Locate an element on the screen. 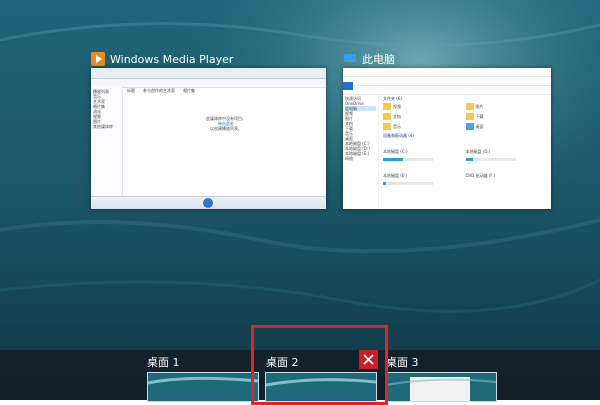 This screenshot has width=600, height=405. drive-label: 本地磁盘 (D:) is located at coordinates (478, 151).